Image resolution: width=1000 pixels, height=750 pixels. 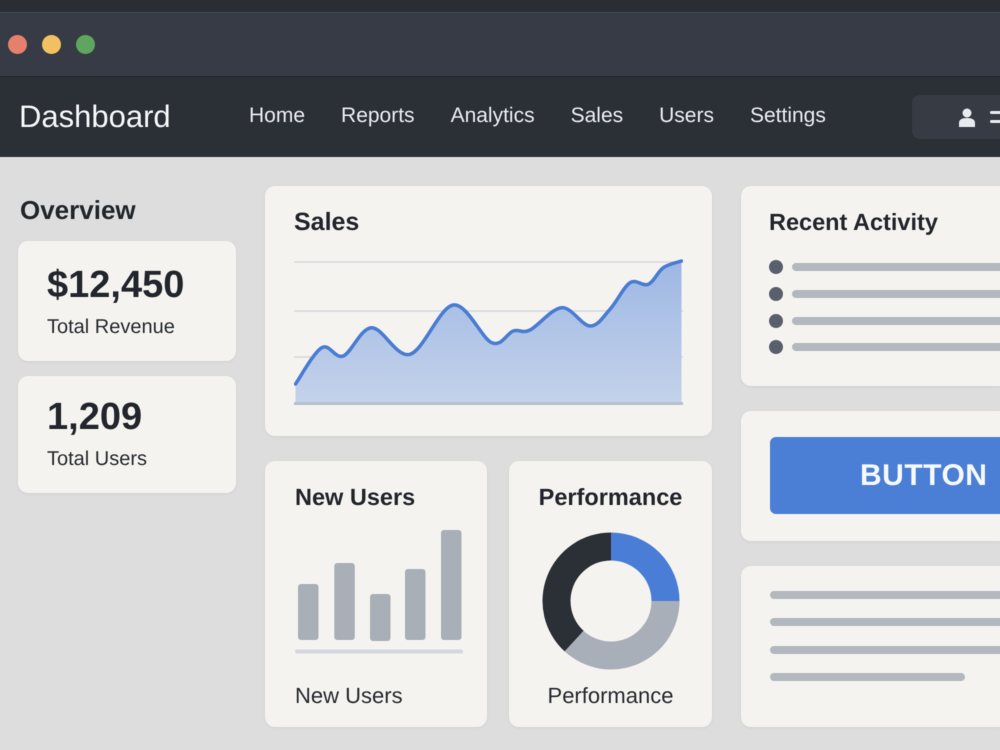 I want to click on nav-link: Settings, so click(x=788, y=117).